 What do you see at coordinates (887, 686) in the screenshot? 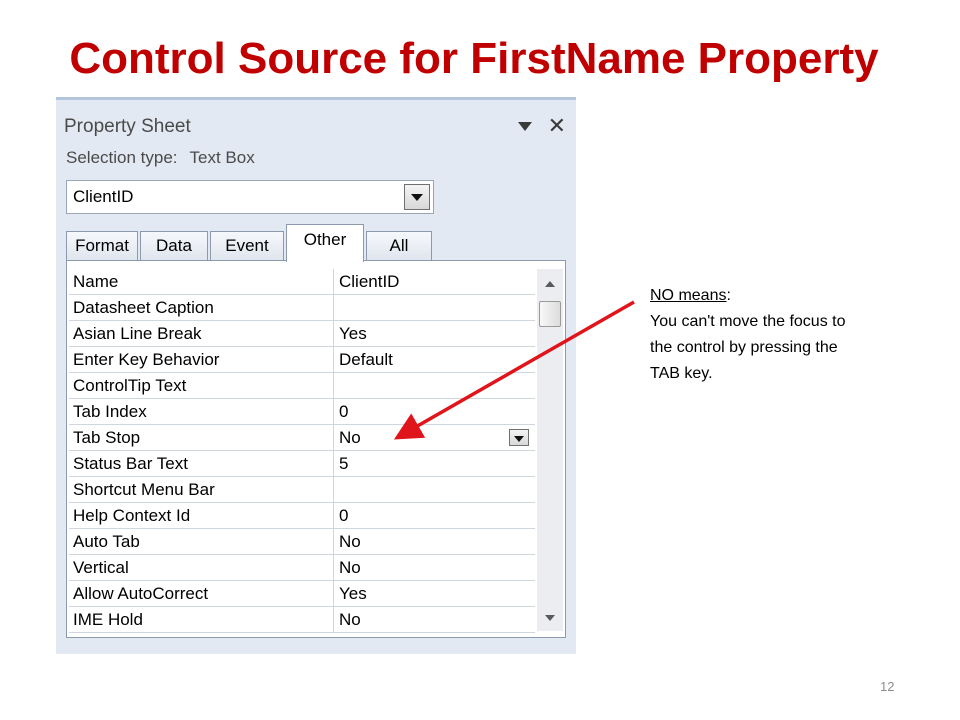
I see `page-number: 12` at bounding box center [887, 686].